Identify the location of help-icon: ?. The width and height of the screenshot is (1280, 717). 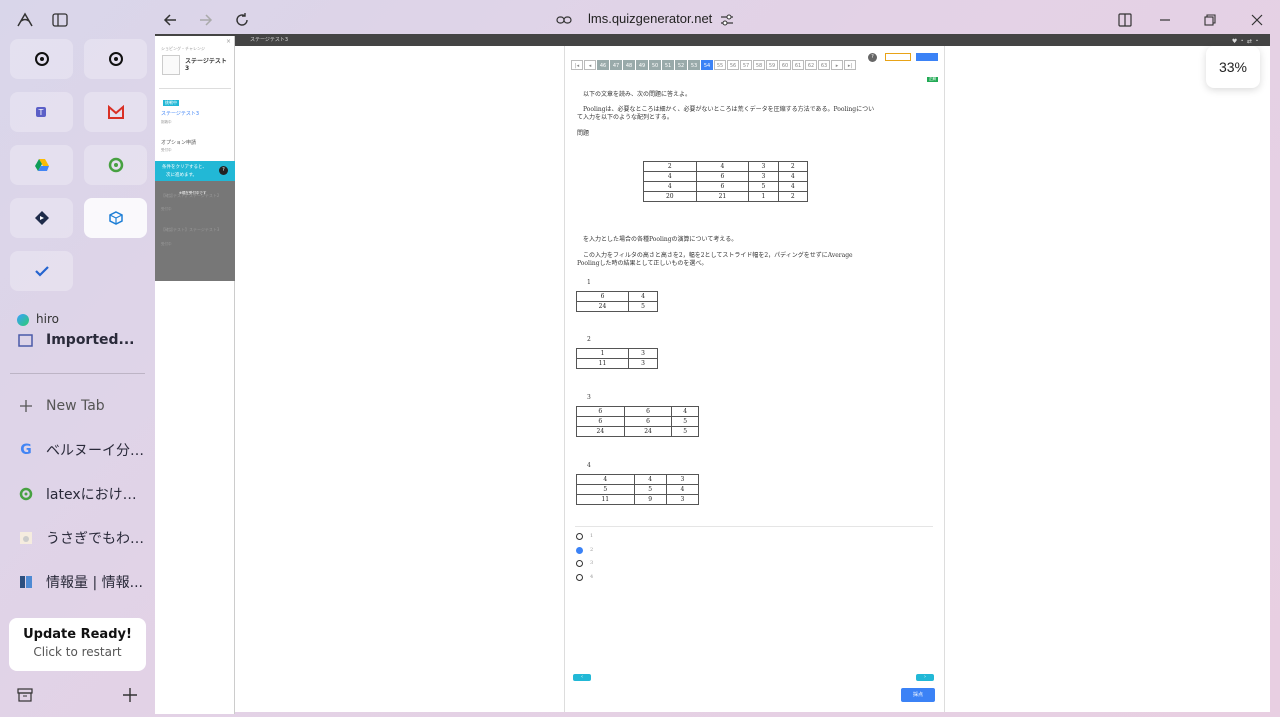
(872, 57).